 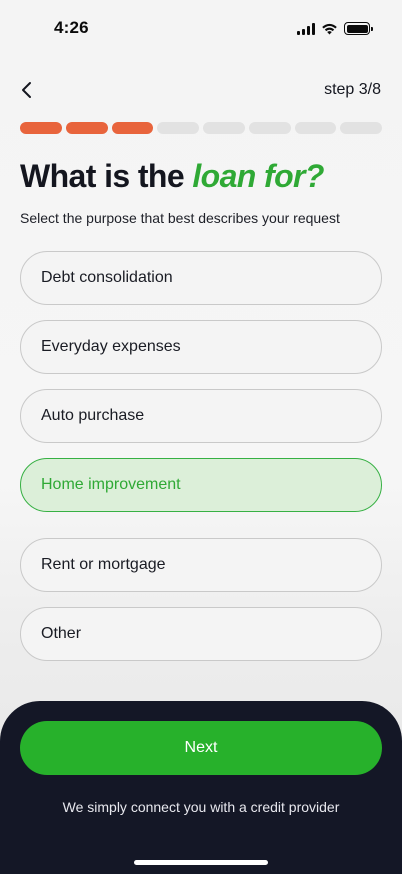 I want to click on wifi-icon, so click(x=329, y=28).